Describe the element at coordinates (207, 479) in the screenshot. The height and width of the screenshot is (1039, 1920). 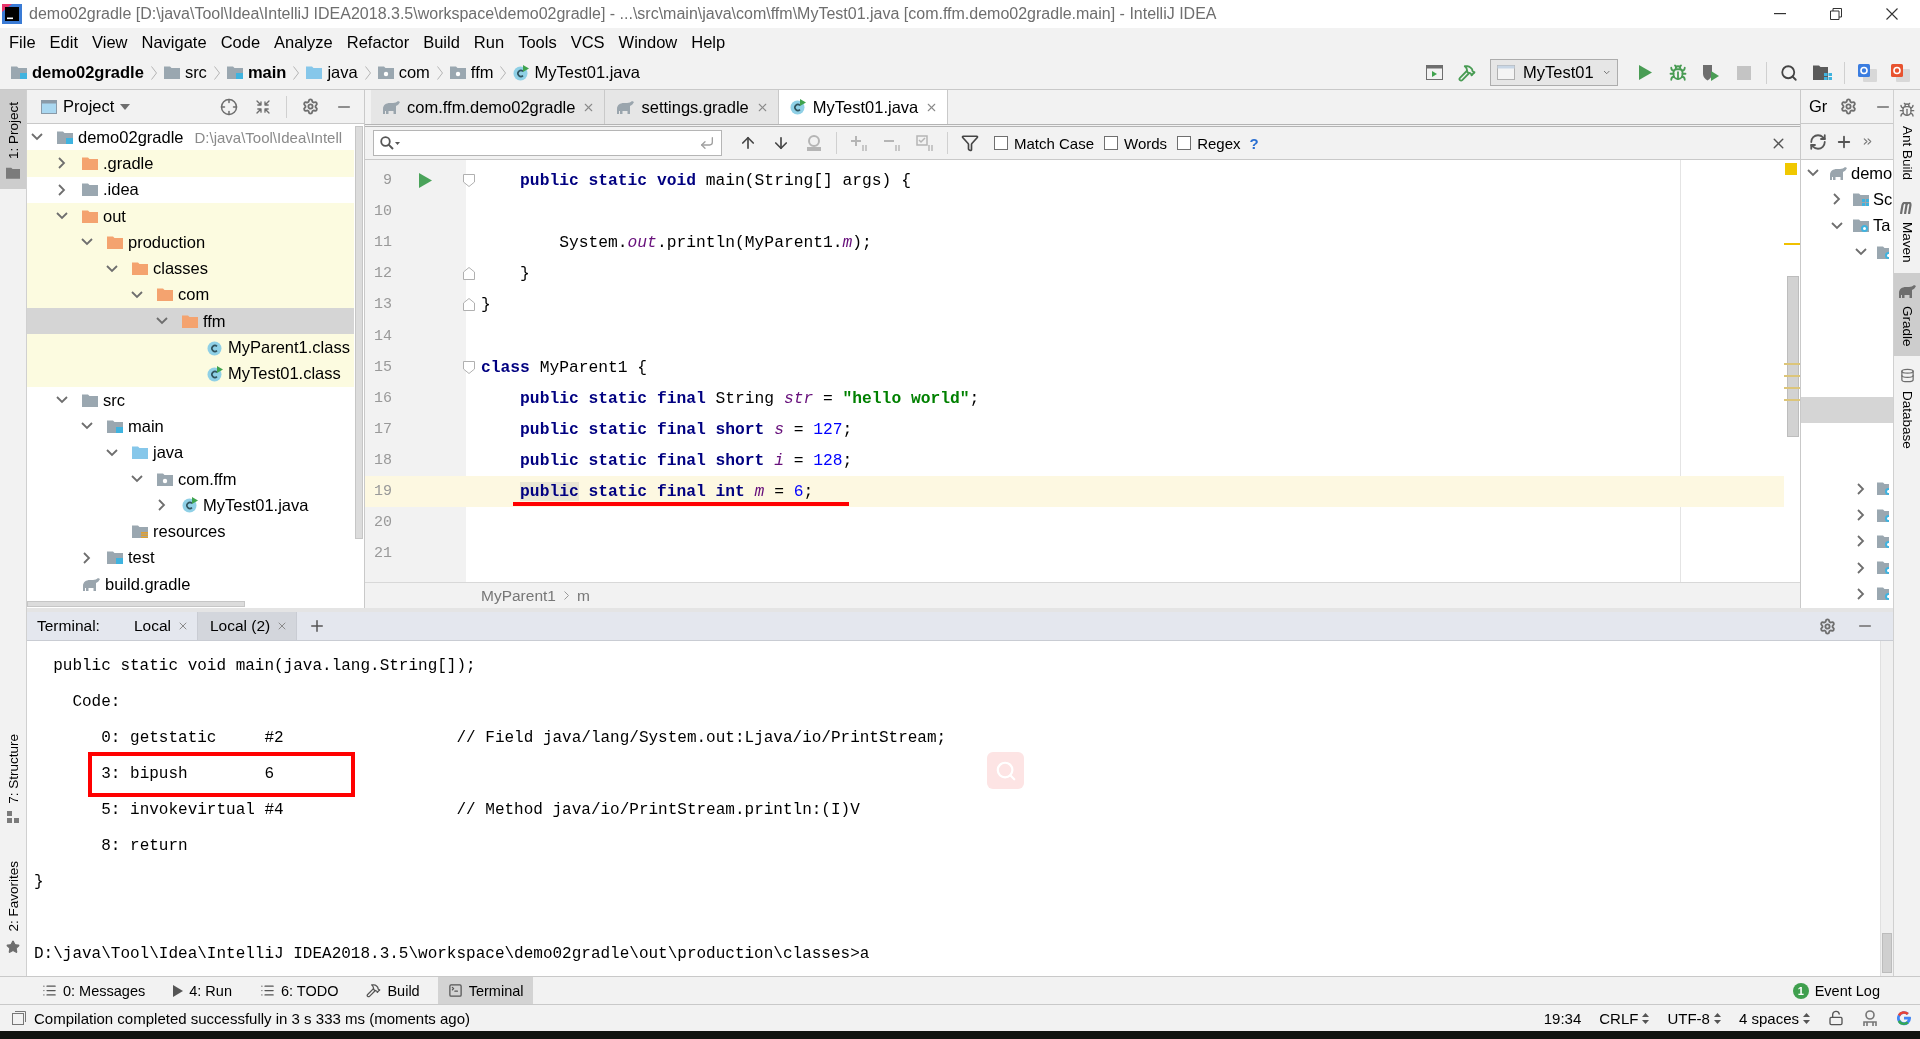
I see `tree-item-label: com.ffm` at that location.